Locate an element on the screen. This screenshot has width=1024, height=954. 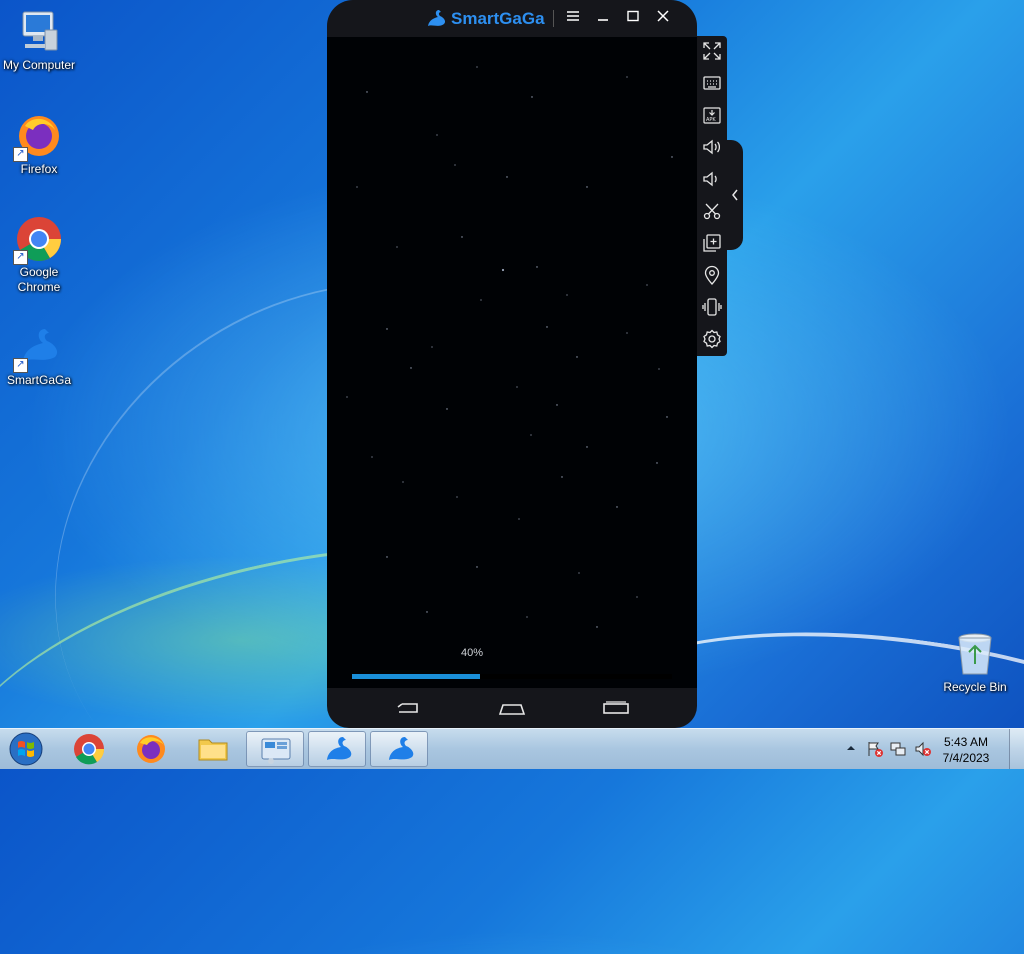
chevron-left-icon is located at coordinates (735, 195).